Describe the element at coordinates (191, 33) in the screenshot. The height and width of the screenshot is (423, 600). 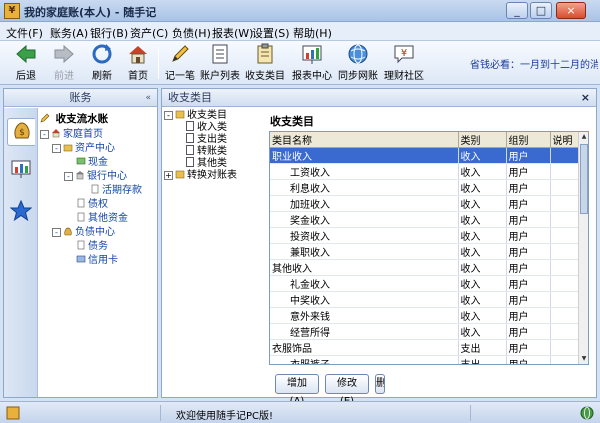
I see `menu-debt: 负债(H)` at that location.